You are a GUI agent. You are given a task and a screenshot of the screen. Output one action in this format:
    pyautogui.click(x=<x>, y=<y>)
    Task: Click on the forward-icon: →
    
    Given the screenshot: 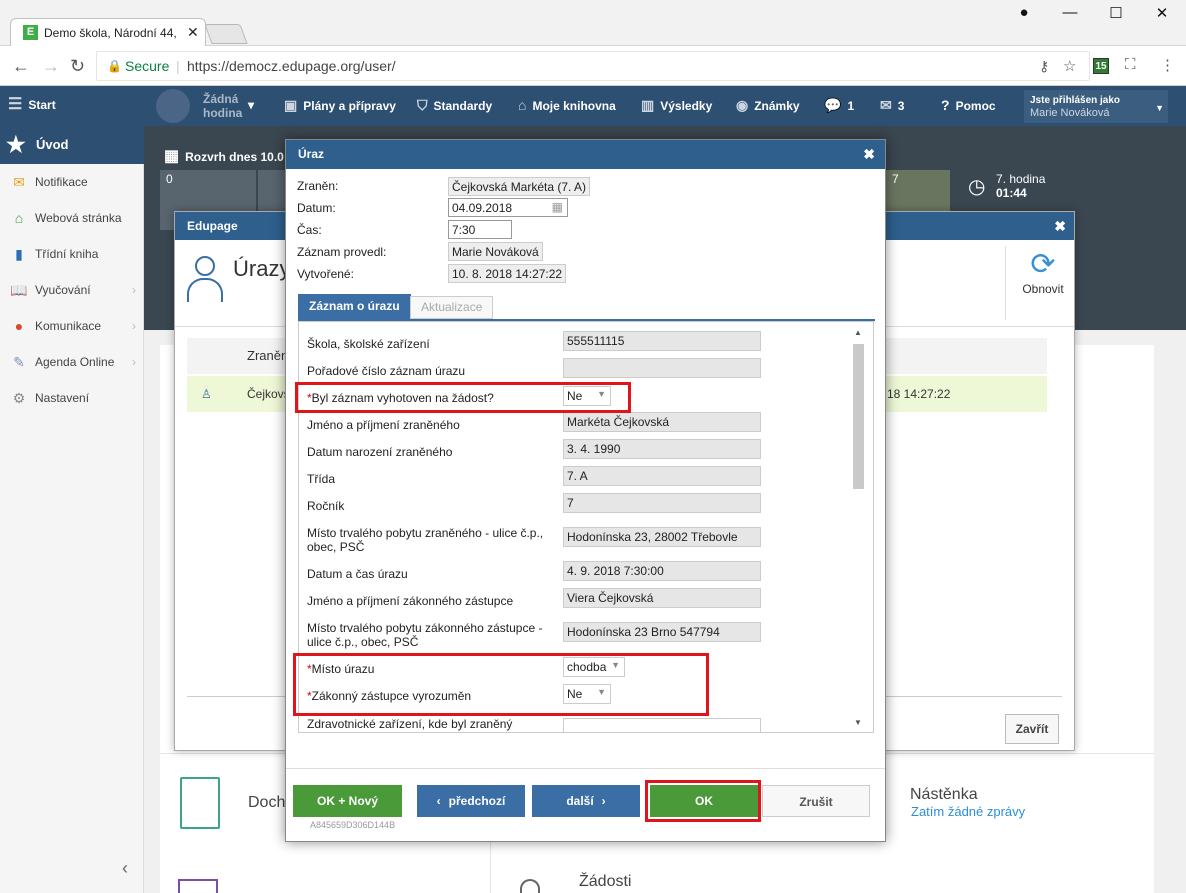 What is the action you would take?
    pyautogui.click(x=51, y=66)
    